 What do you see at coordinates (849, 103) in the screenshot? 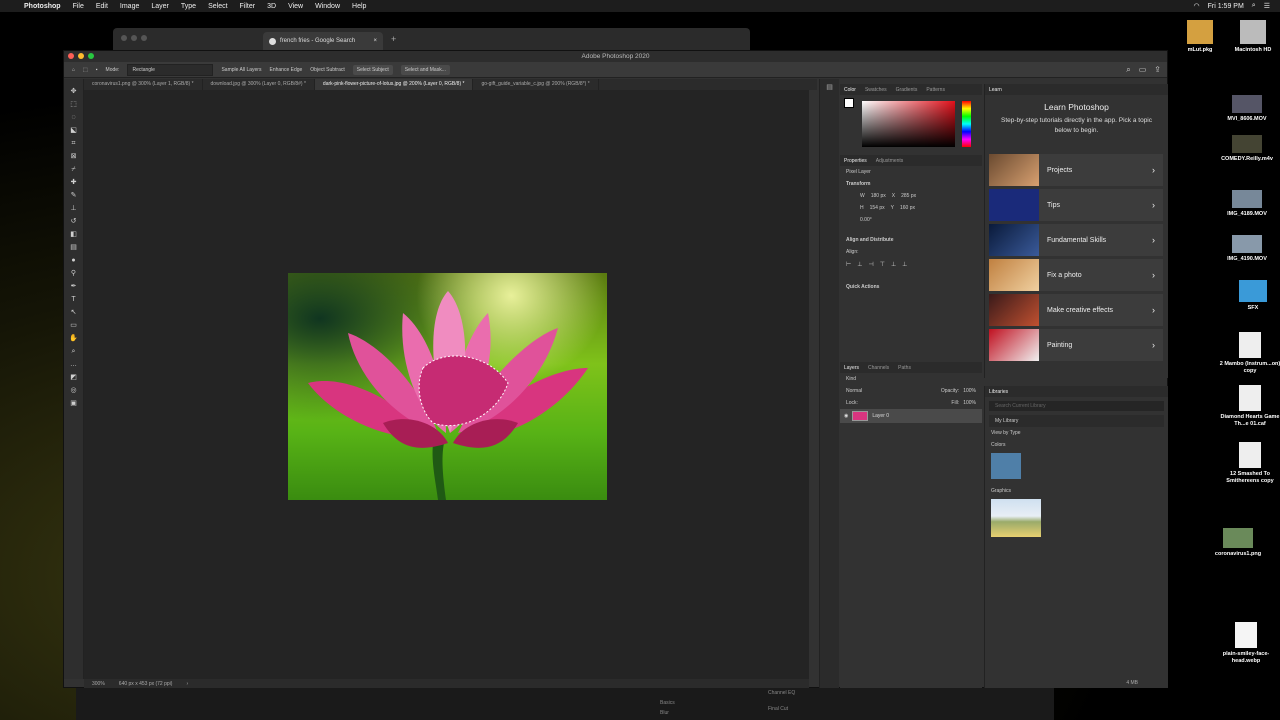
I see `foreground-color-swatch` at bounding box center [849, 103].